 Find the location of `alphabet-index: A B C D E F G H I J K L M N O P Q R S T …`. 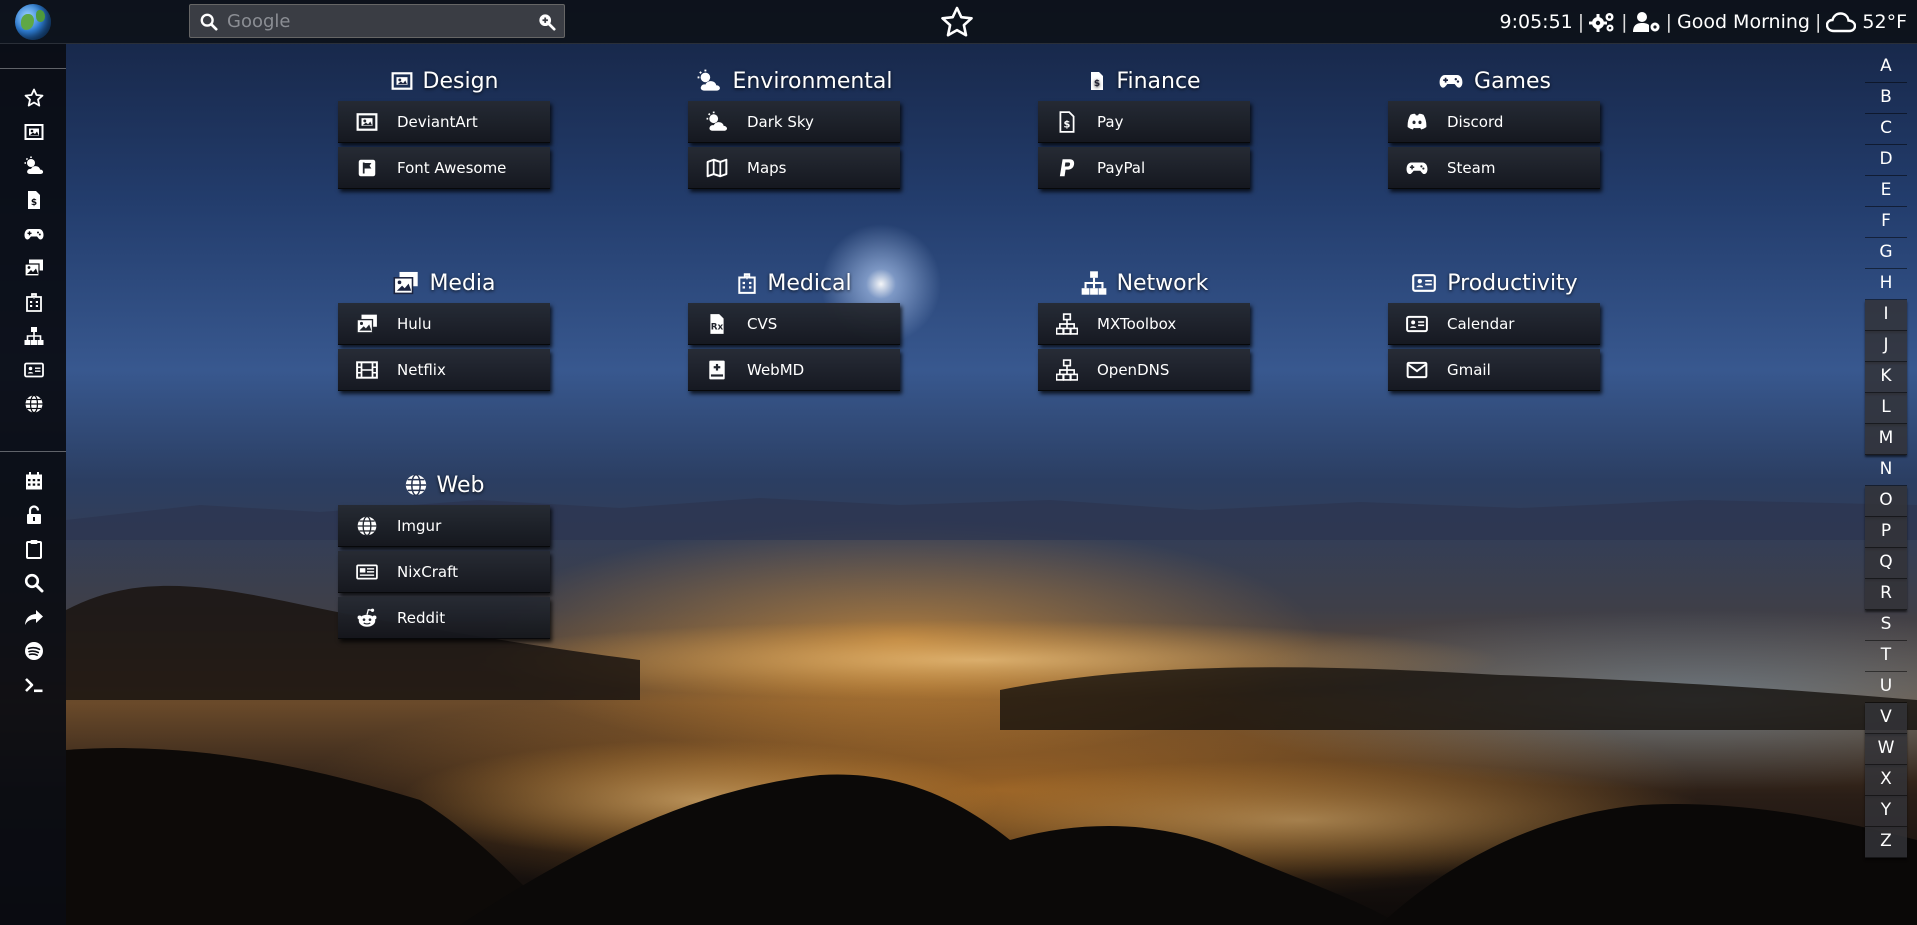

alphabet-index: A B C D E F G H I J K L M N O P Q R S T … is located at coordinates (1886, 455).